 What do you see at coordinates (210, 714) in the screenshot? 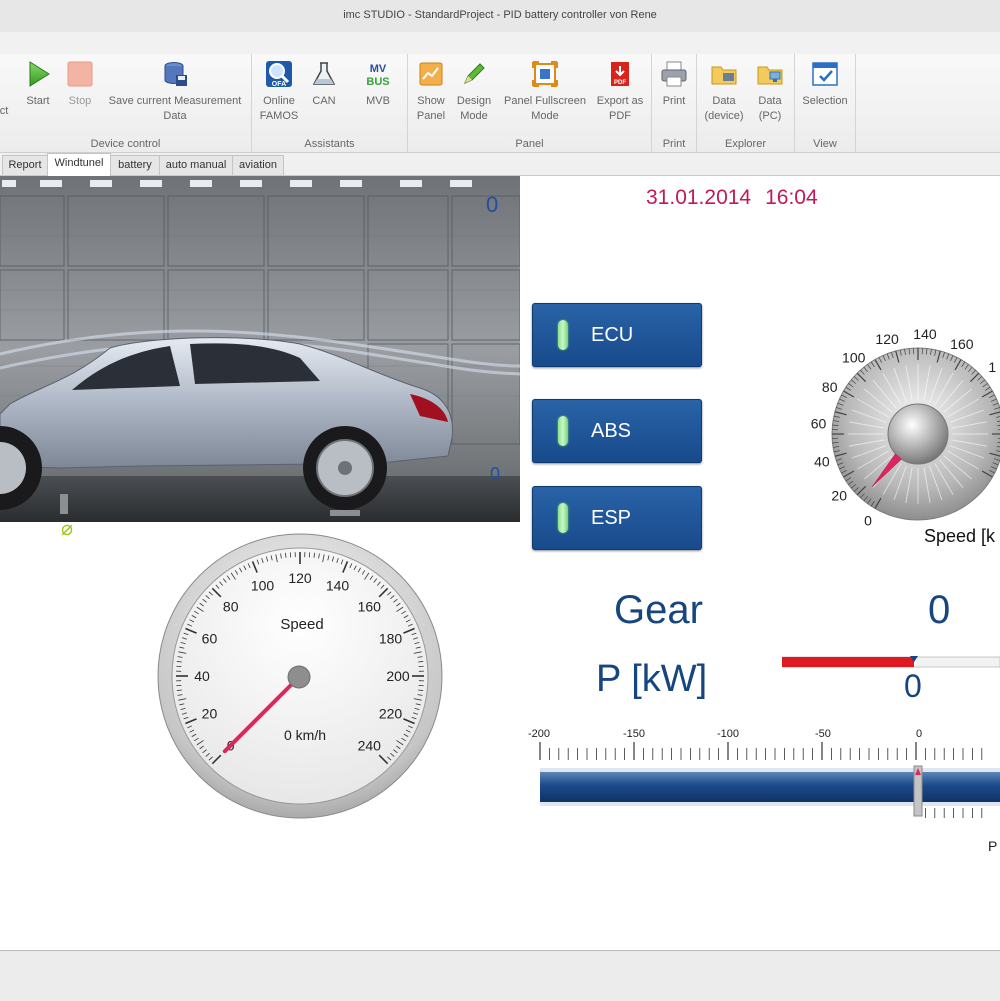
I see `speedo-tick-label: 20` at bounding box center [210, 714].